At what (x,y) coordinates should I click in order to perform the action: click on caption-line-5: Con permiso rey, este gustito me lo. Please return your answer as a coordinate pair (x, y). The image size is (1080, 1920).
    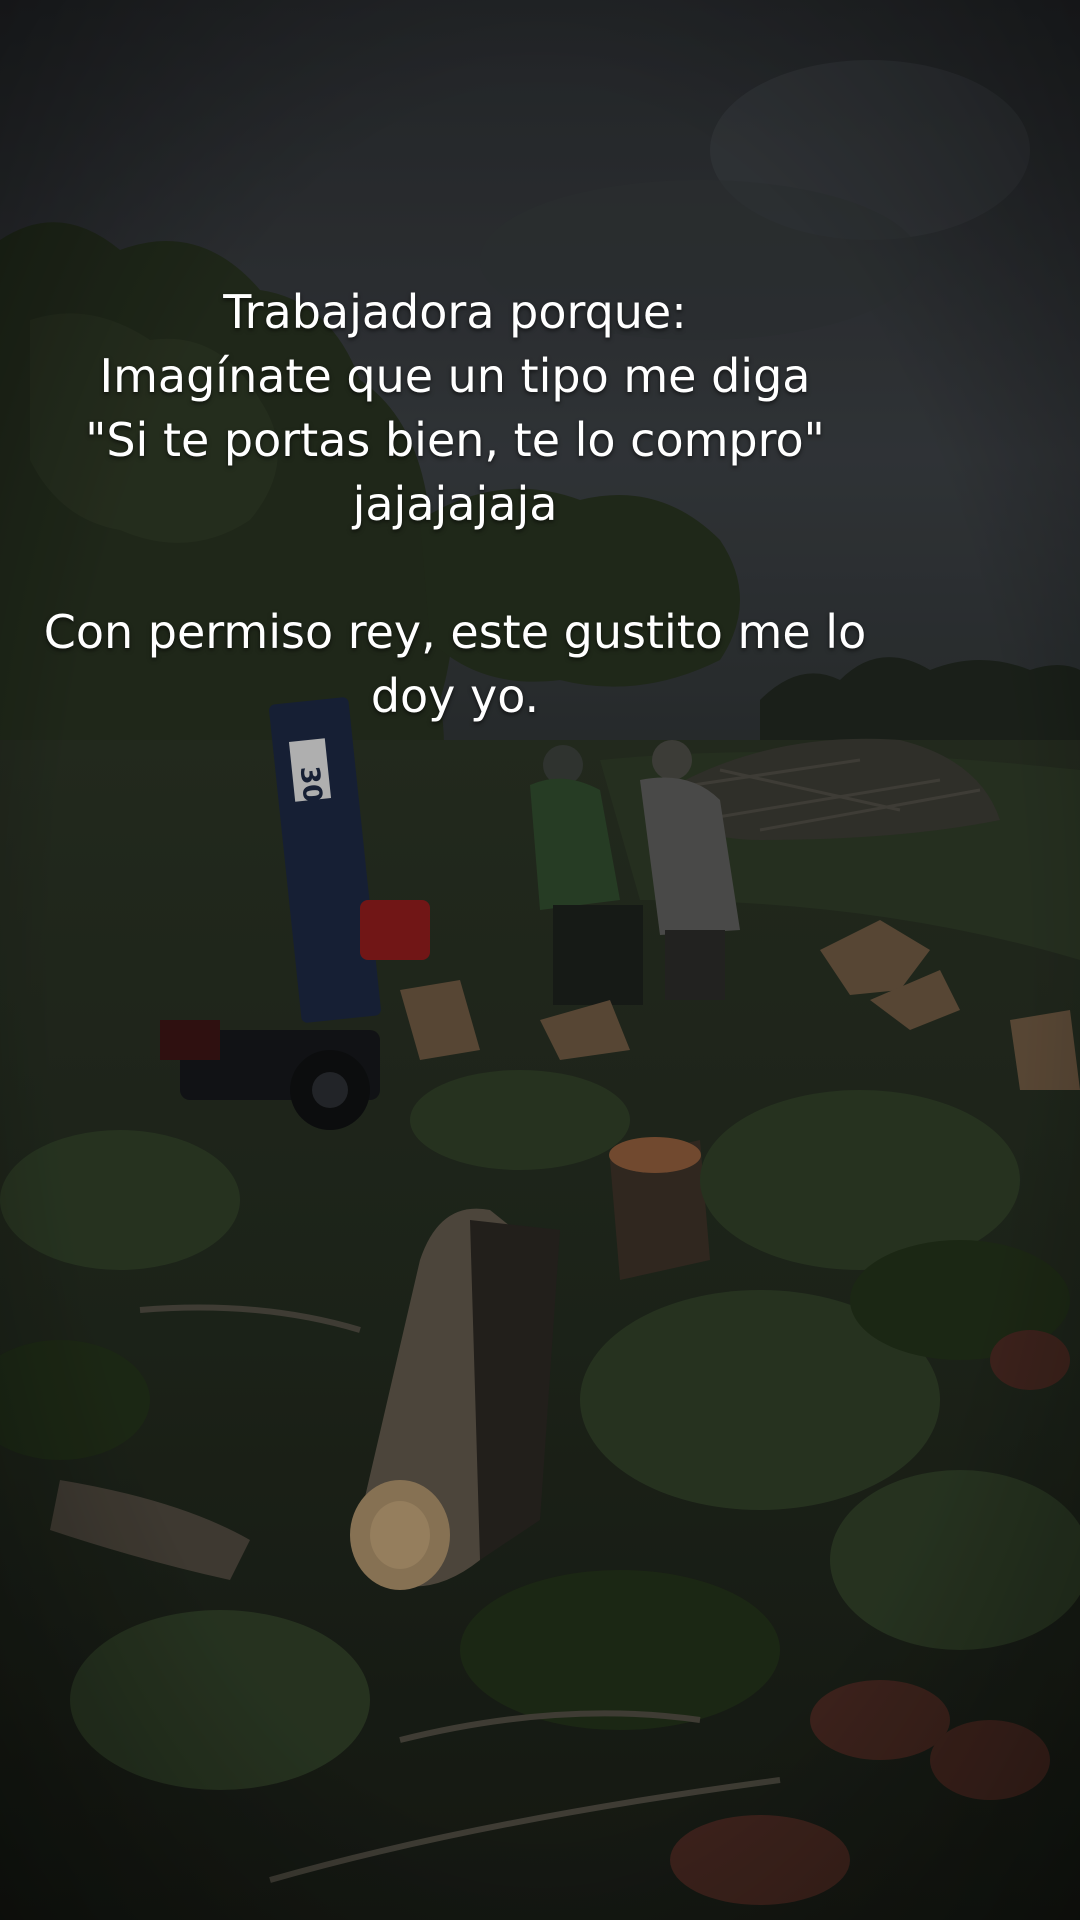
    Looking at the image, I should click on (455, 632).